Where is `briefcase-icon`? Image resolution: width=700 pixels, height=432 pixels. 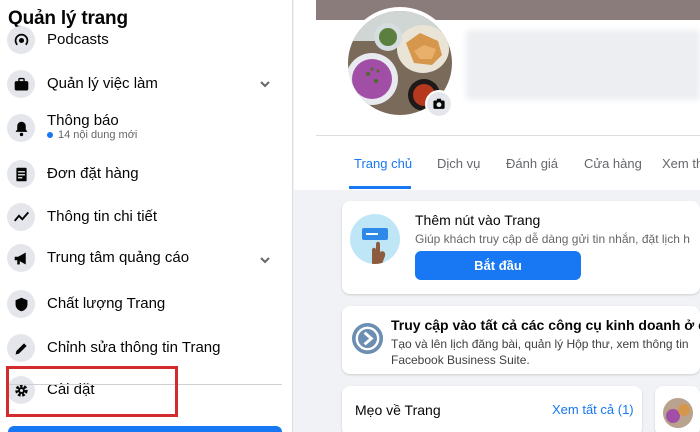
briefcase-icon is located at coordinates (21, 84).